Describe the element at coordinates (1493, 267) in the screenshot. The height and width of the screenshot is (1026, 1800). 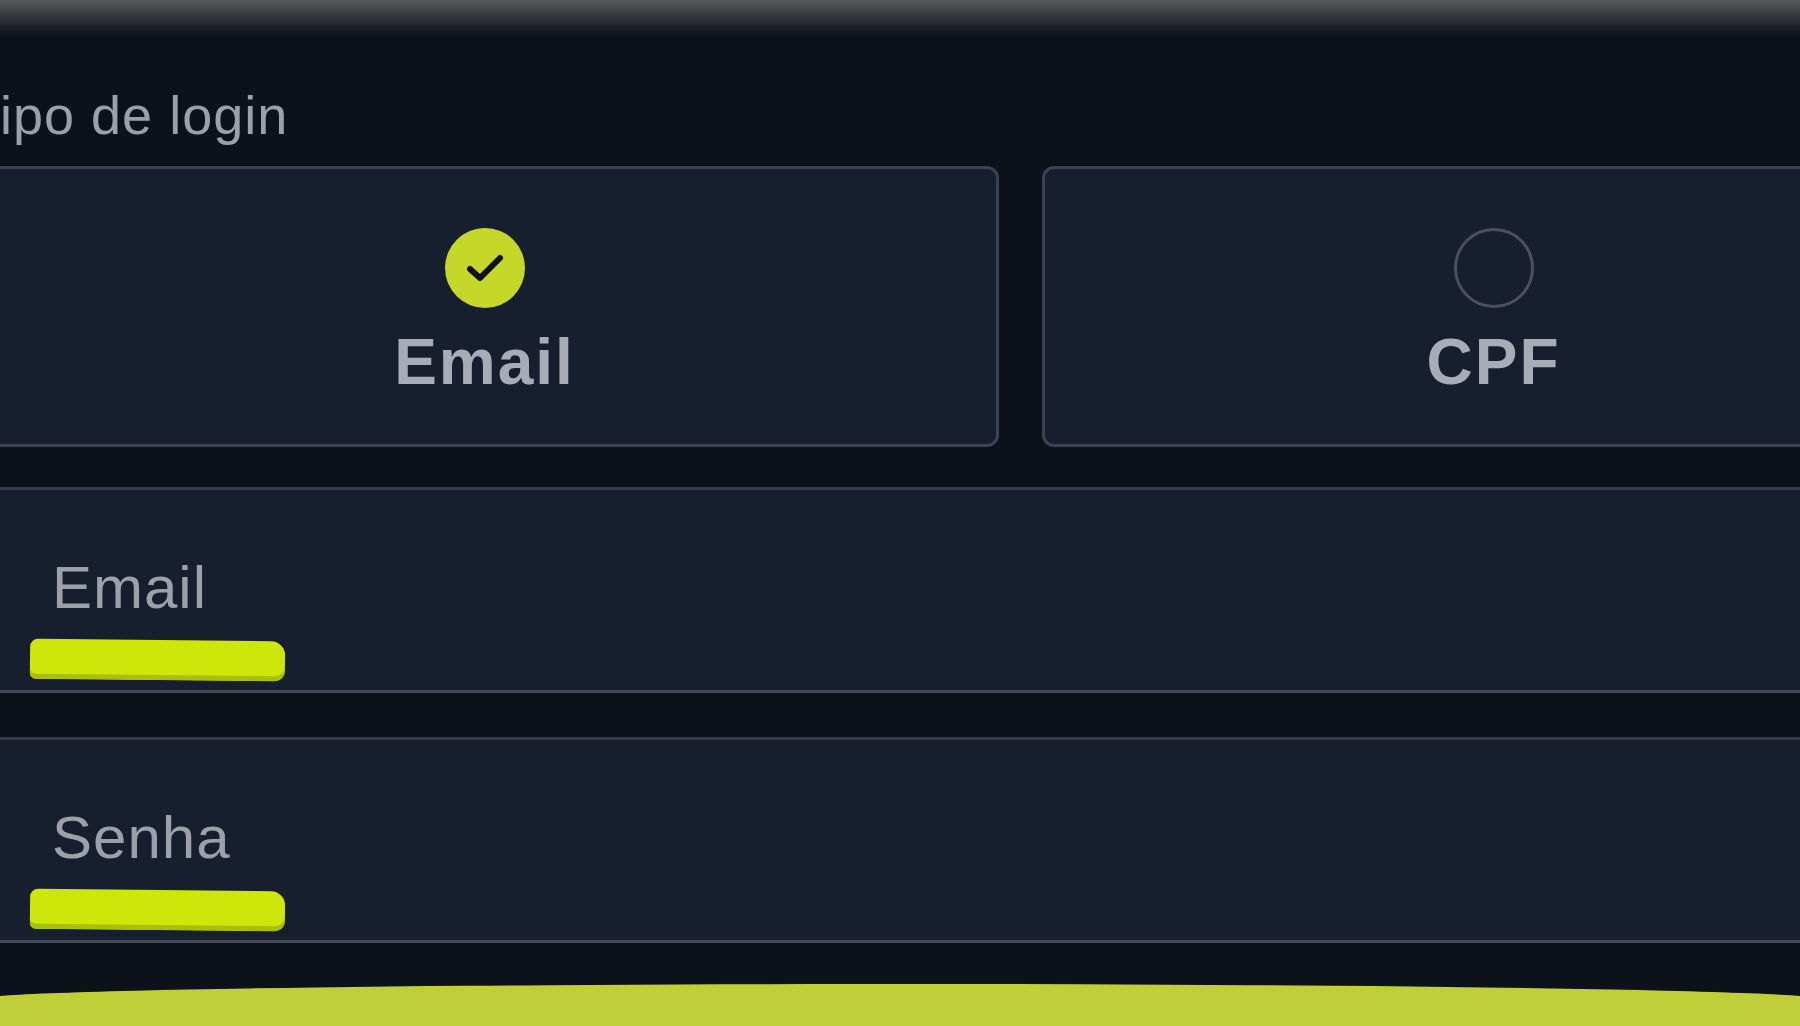
I see `radio-circle-icon` at that location.